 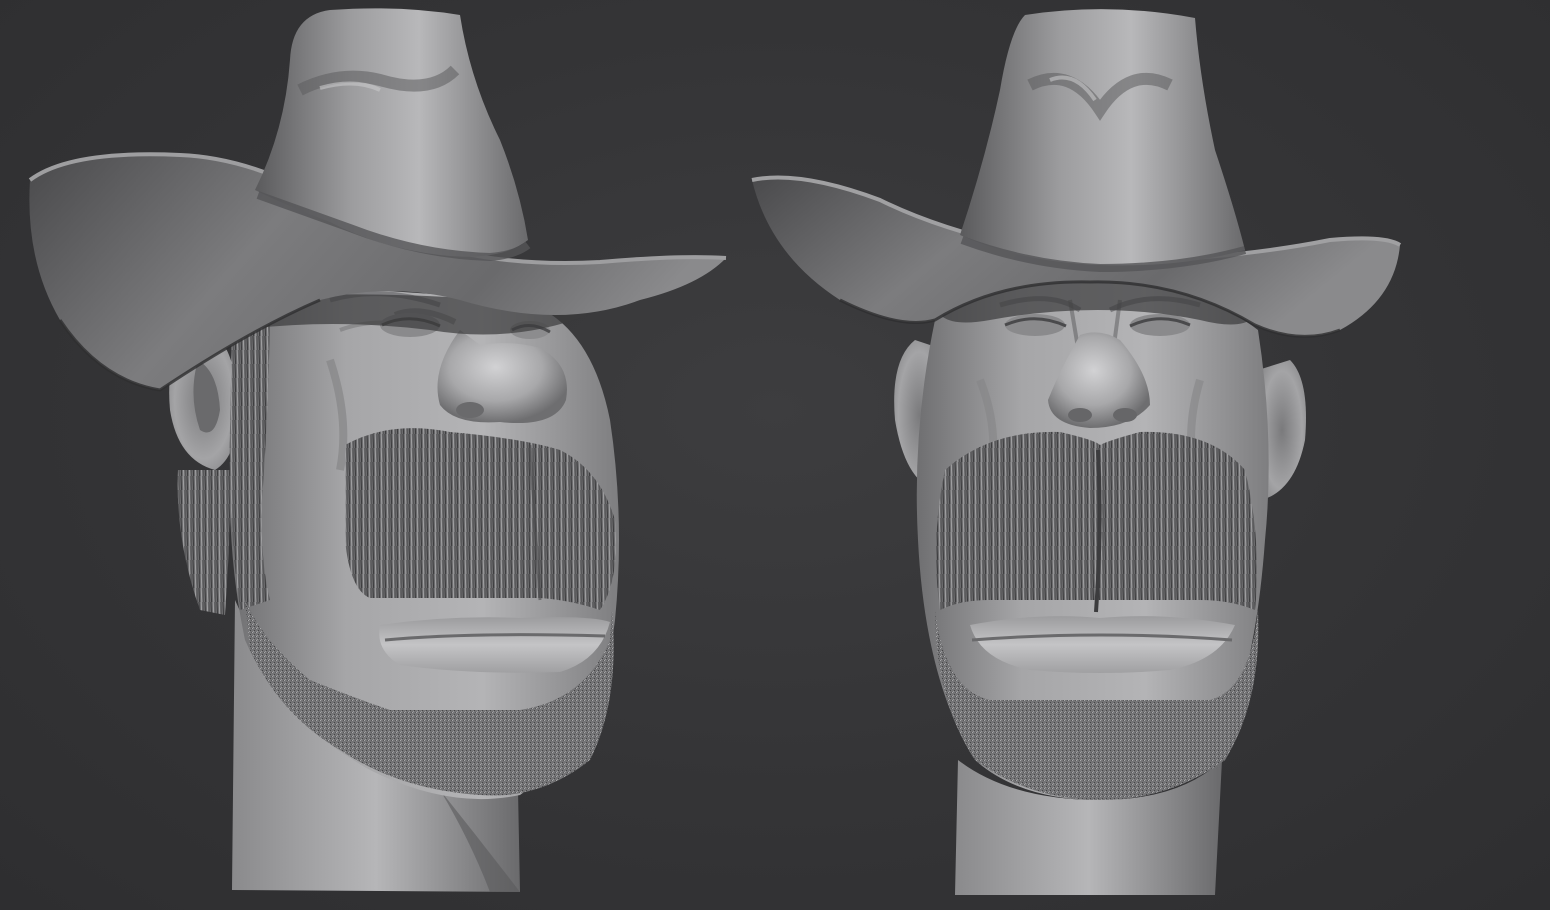 What do you see at coordinates (249, 465) in the screenshot?
I see `sideburn` at bounding box center [249, 465].